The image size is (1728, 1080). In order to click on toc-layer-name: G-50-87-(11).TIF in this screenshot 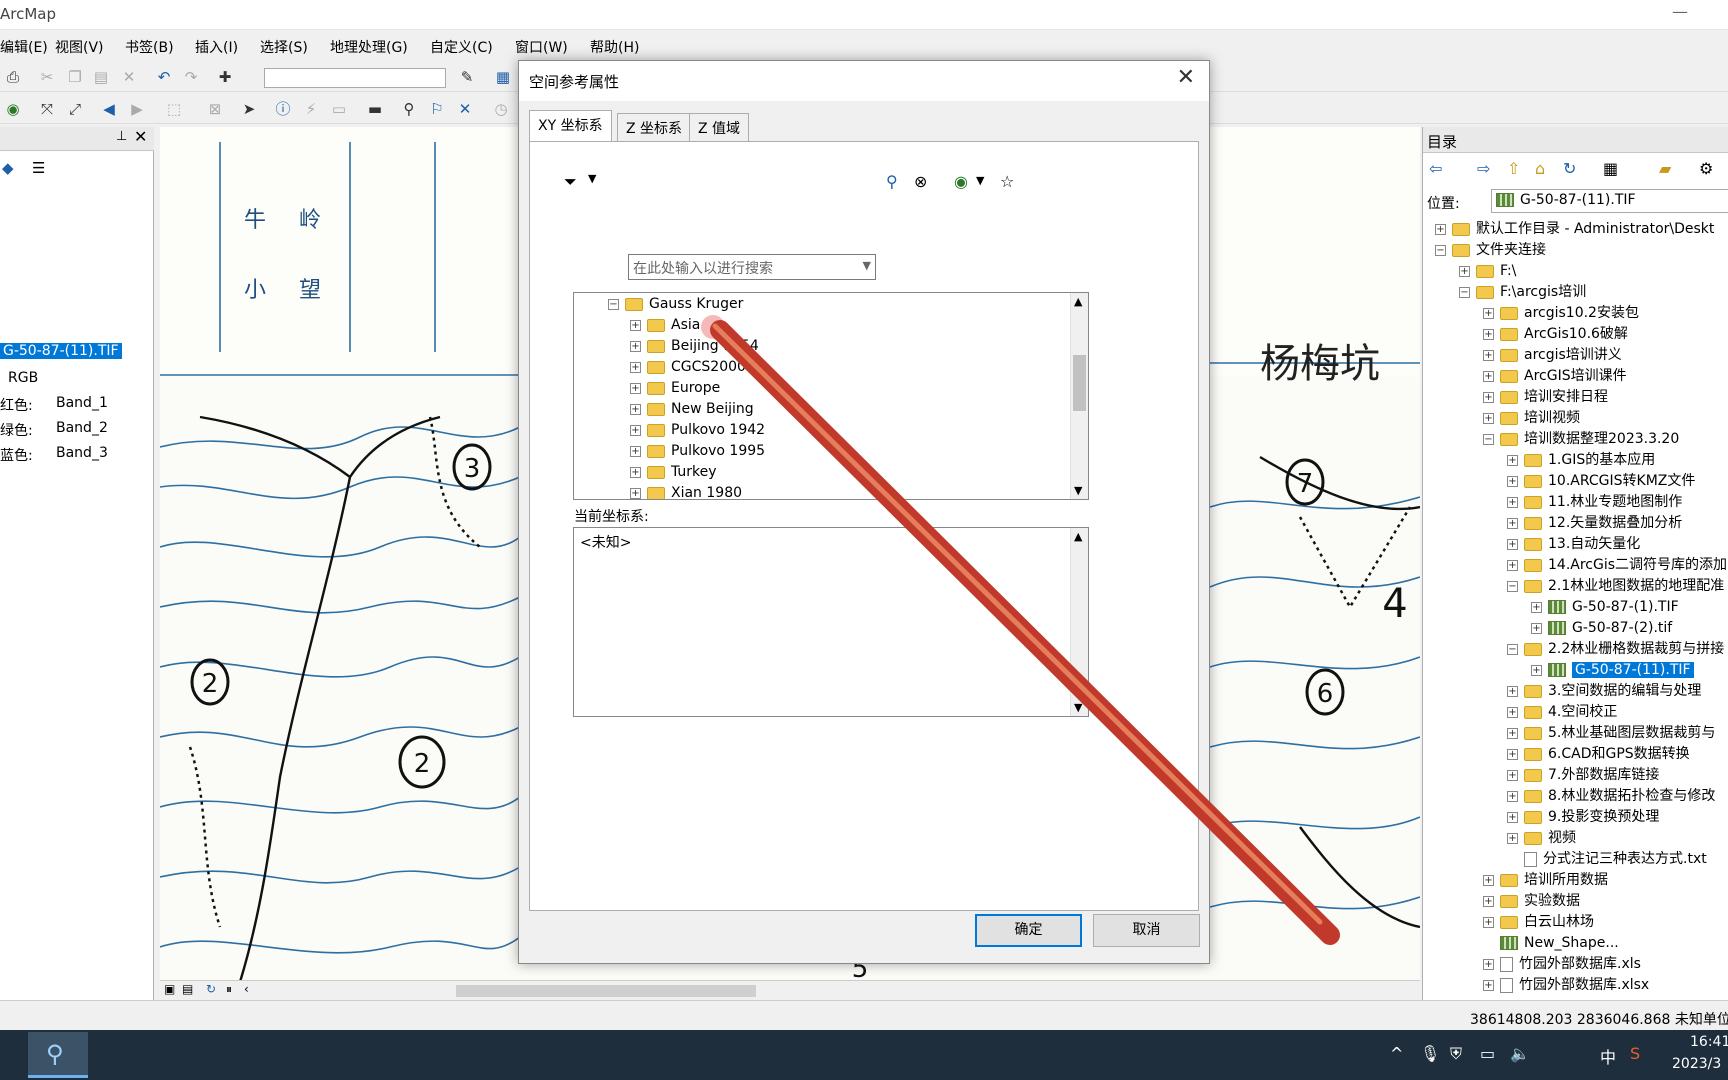, I will do `click(61, 351)`.